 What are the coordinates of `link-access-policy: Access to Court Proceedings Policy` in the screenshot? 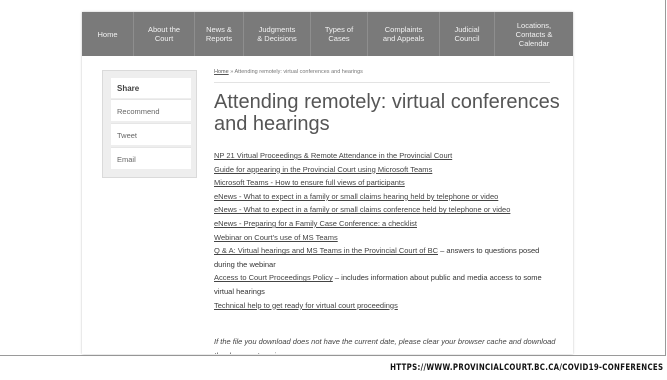 It's located at (273, 277).